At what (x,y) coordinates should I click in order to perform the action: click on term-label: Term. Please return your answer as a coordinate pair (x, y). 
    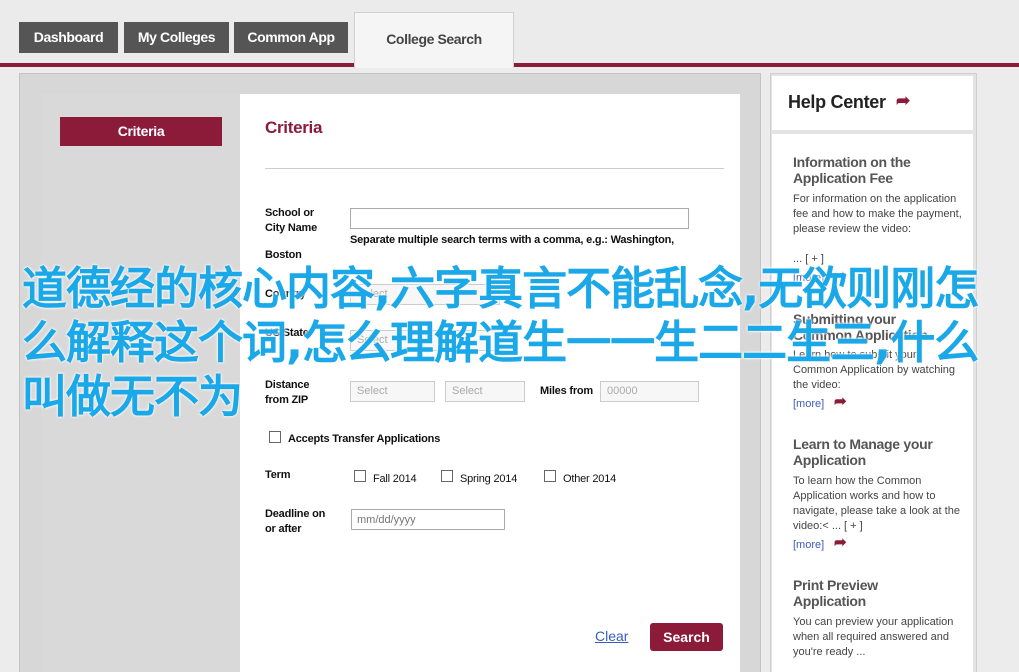
    Looking at the image, I should click on (278, 475).